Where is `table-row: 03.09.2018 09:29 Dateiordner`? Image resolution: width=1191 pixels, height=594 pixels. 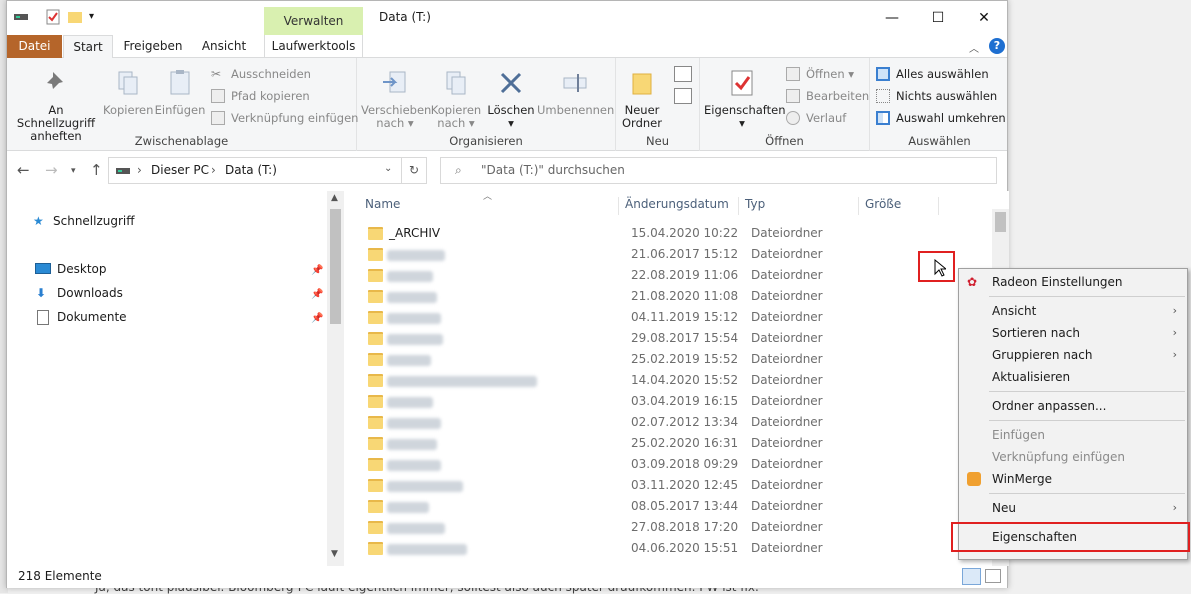 table-row: 03.09.2018 09:29 Dateiordner is located at coordinates (665, 465).